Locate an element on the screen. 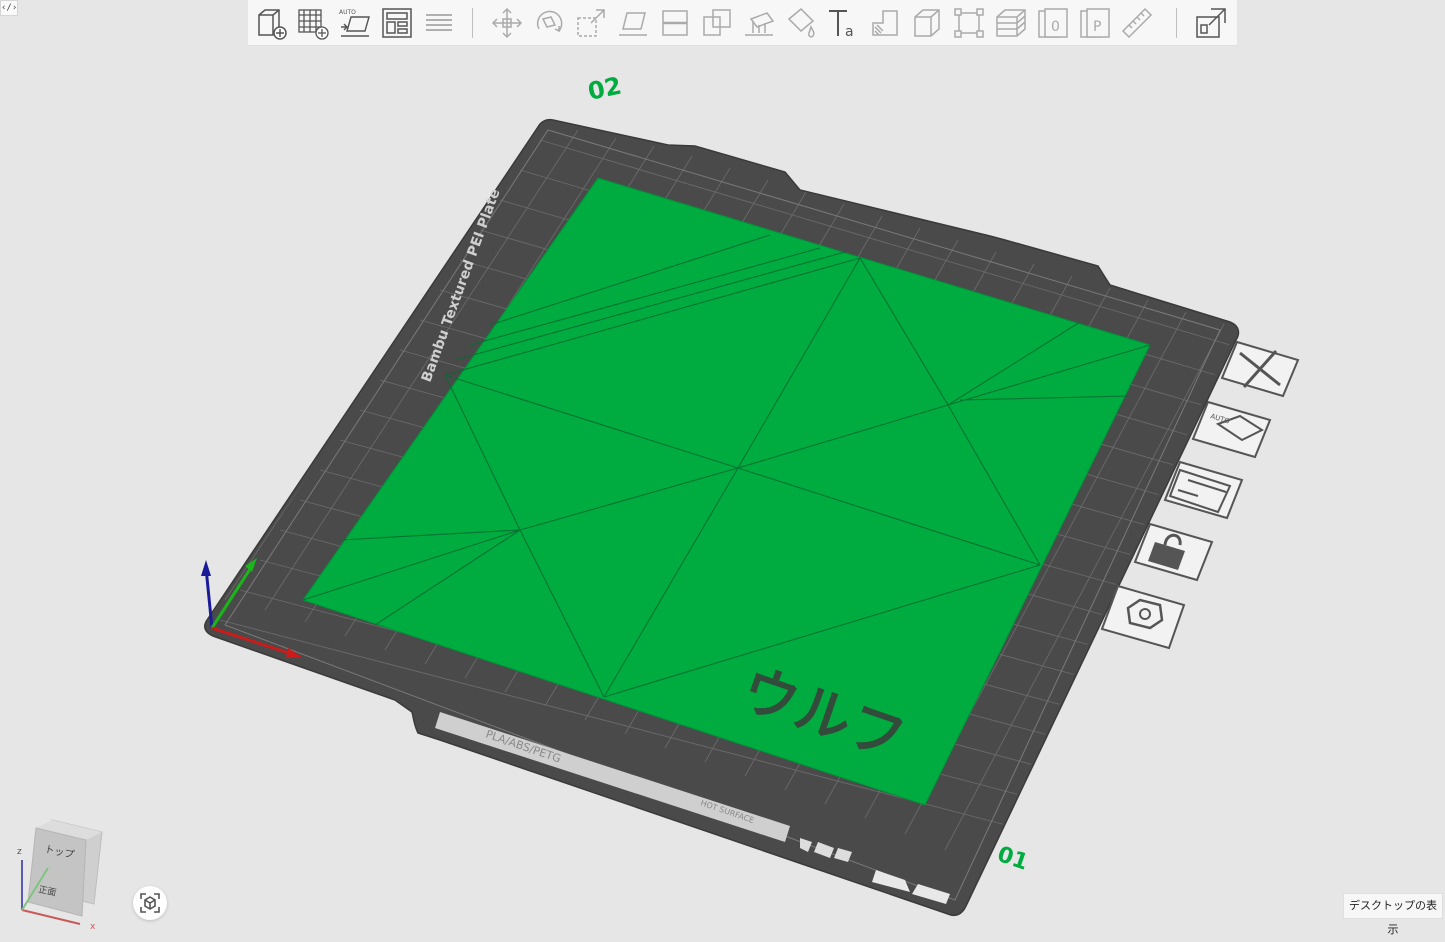 The width and height of the screenshot is (1445, 942). lock-icon is located at coordinates (1173, 552).